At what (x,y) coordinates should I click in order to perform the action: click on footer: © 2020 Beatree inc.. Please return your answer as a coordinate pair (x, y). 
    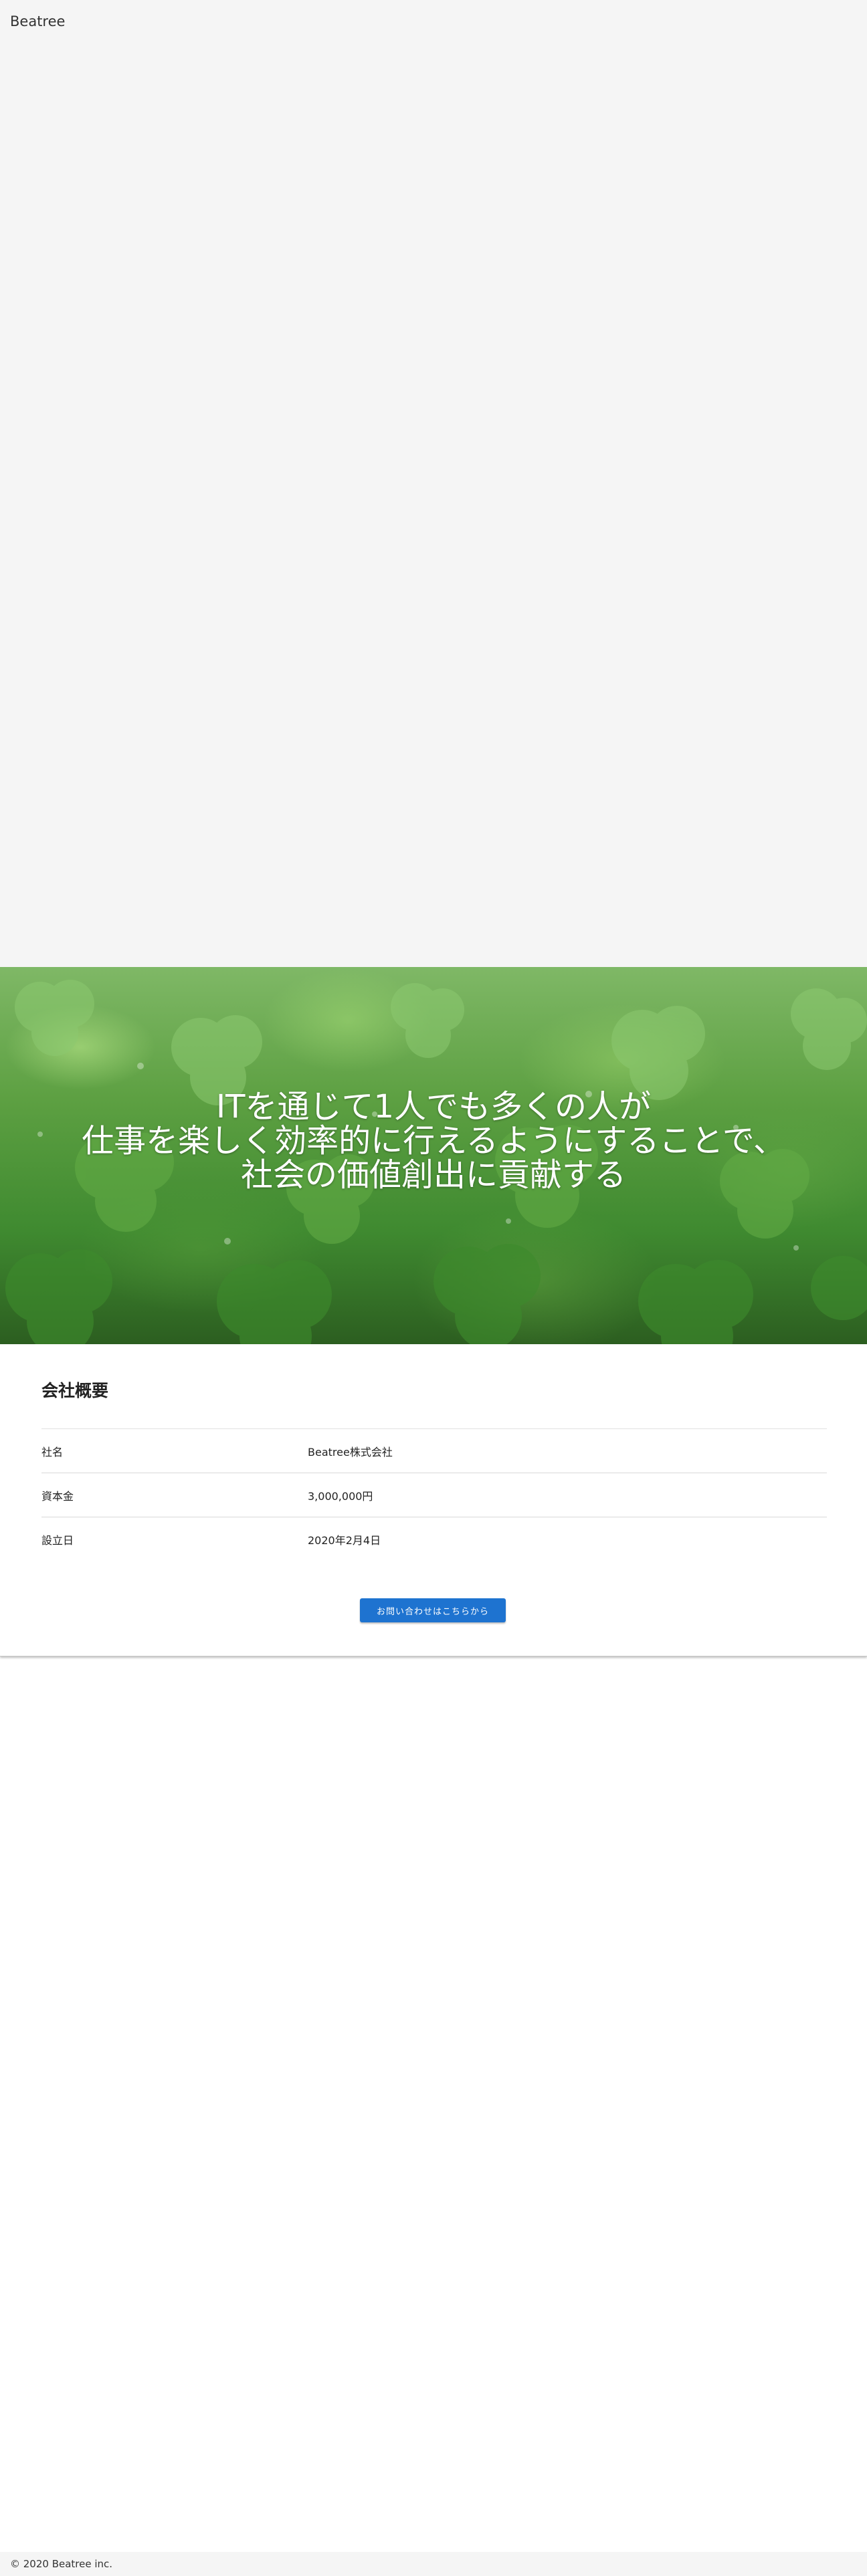
    Looking at the image, I should click on (433, 2564).